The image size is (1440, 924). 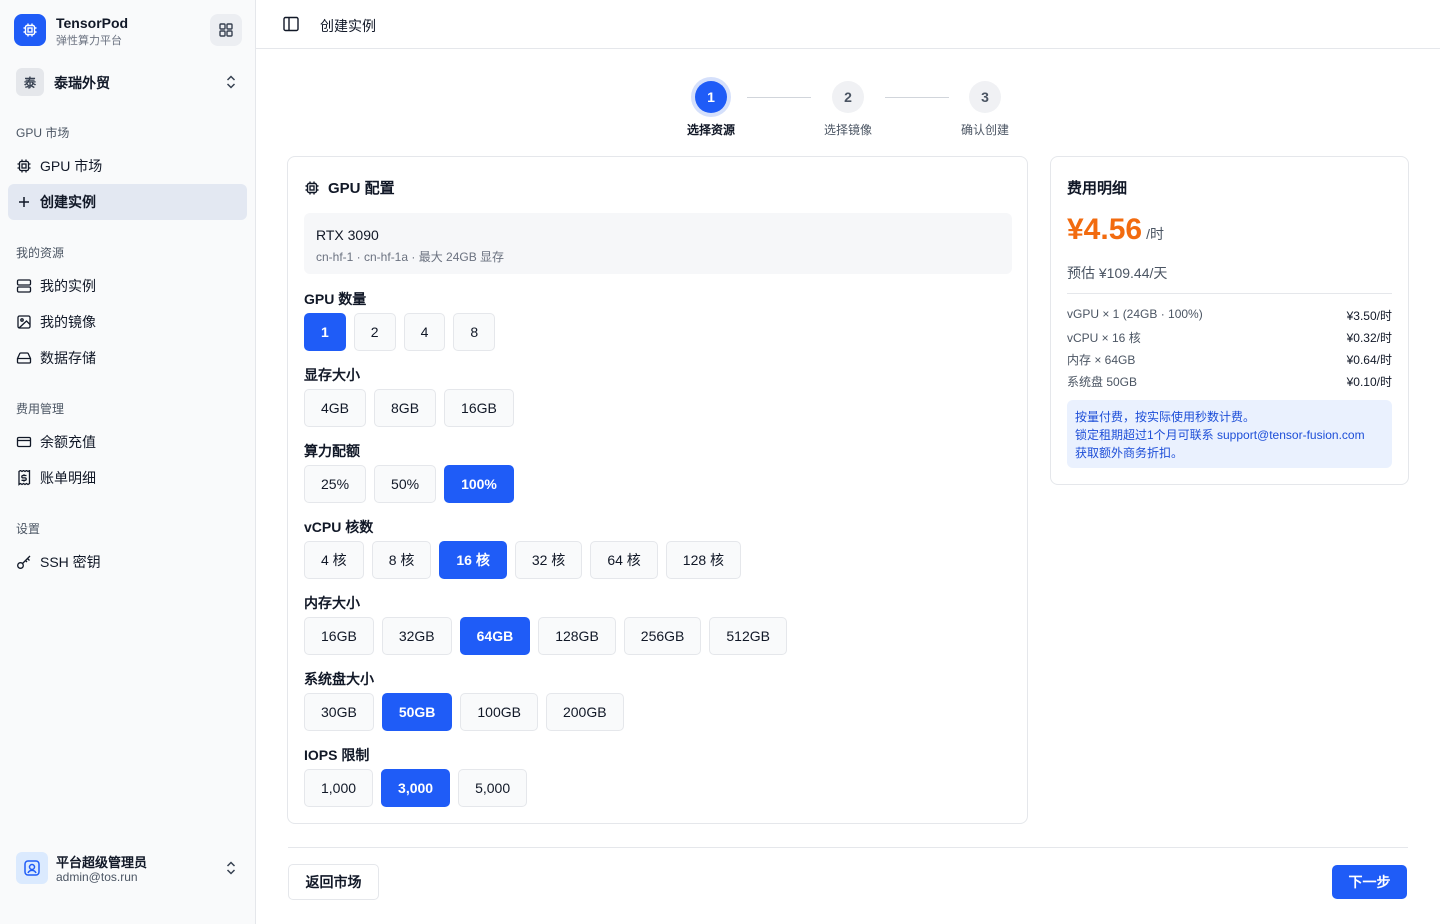 I want to click on option-group: 4 核8 核 16 核 32 核 64 核 128 核, so click(x=523, y=560).